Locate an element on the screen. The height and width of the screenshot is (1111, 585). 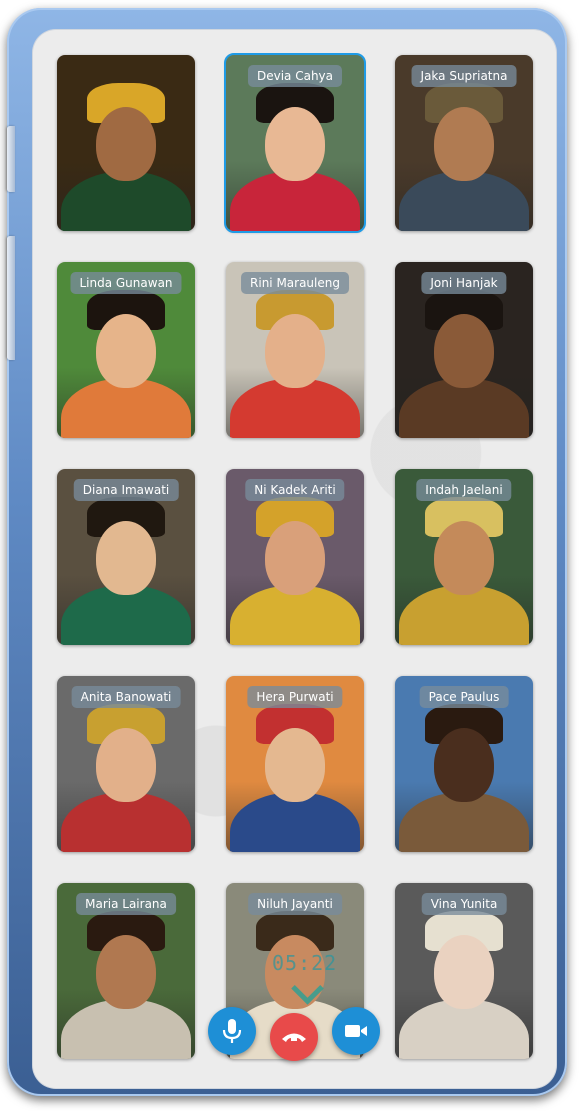
participant-name: Devia Cahya is located at coordinates (295, 76).